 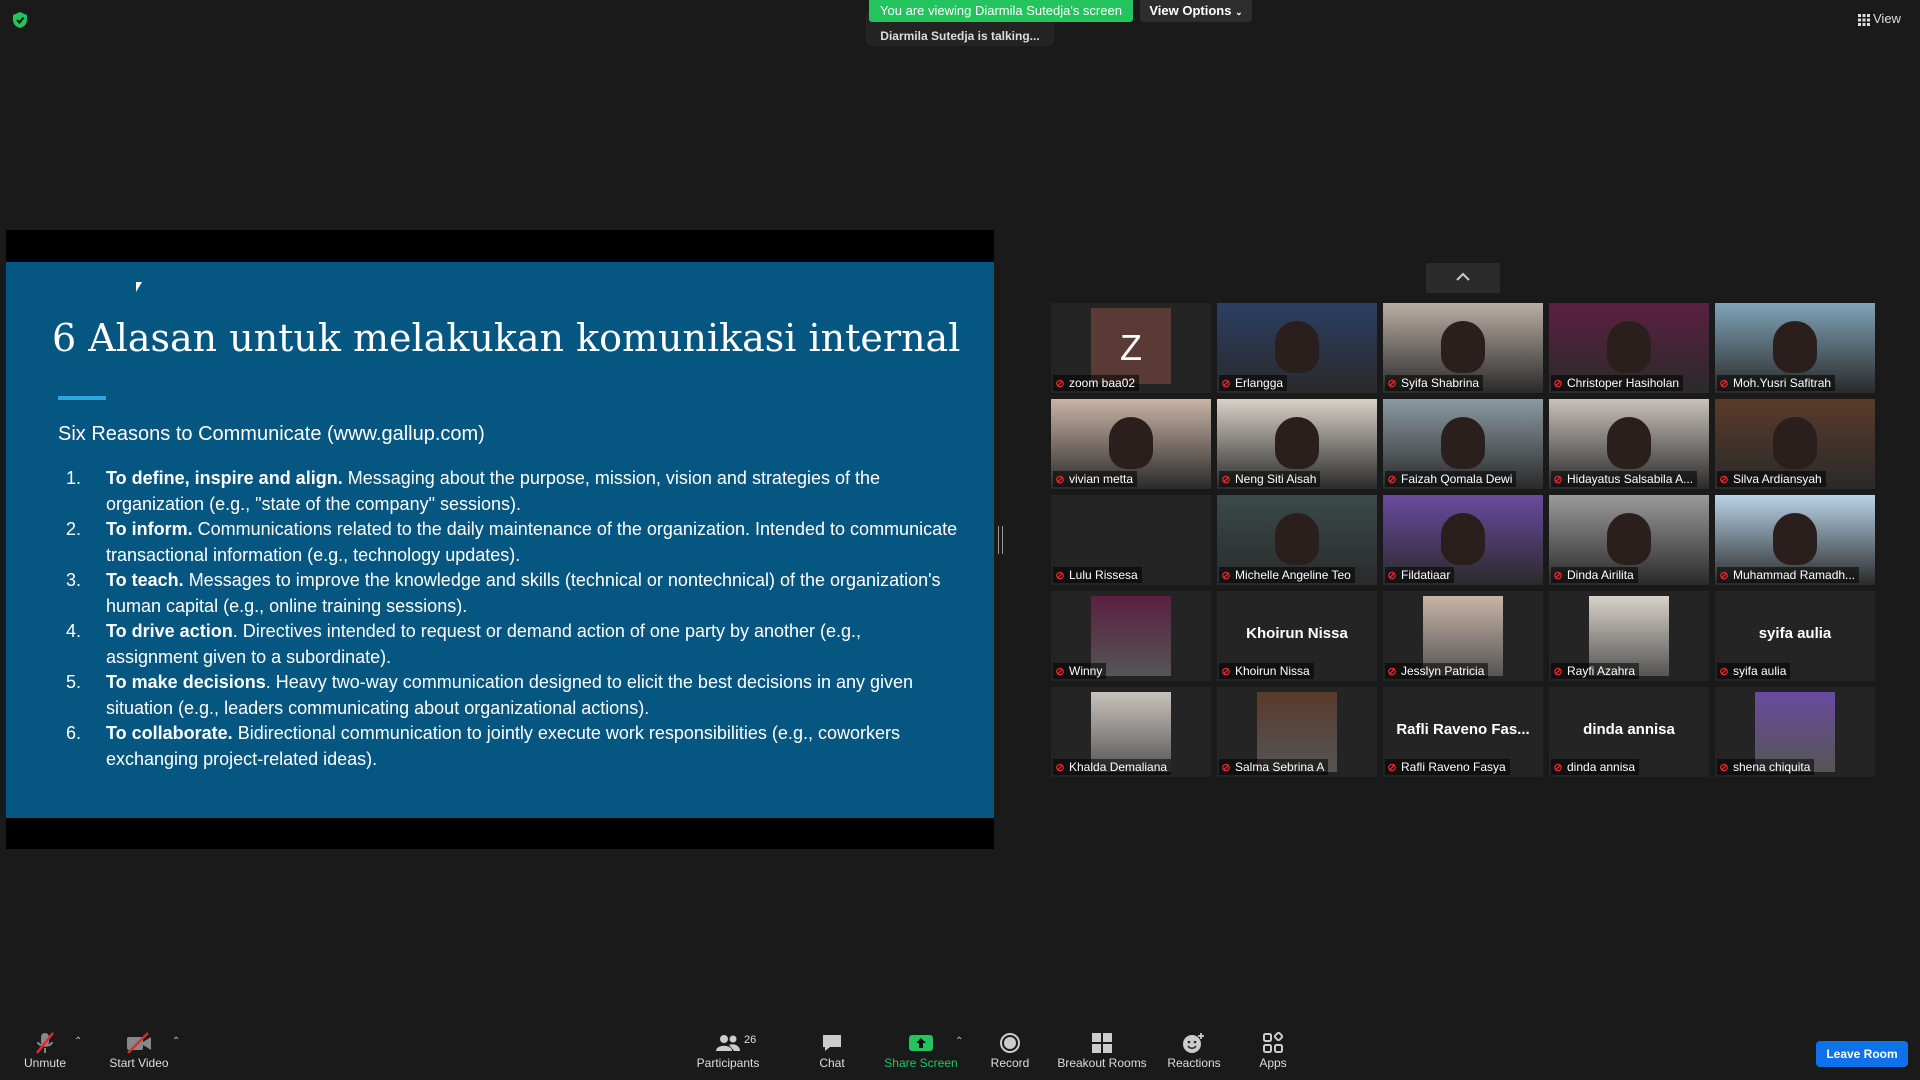 I want to click on participant-tile: ⊘ Salma Sebrina A, so click(x=1297, y=732).